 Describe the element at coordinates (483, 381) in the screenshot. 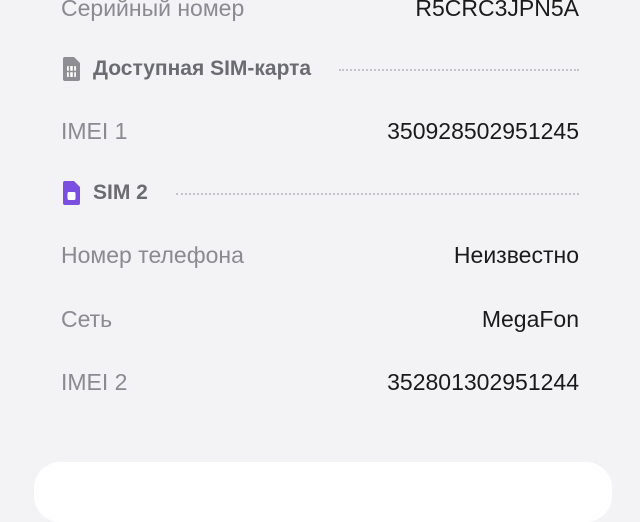

I see `imei2-value: 352801302951244` at that location.